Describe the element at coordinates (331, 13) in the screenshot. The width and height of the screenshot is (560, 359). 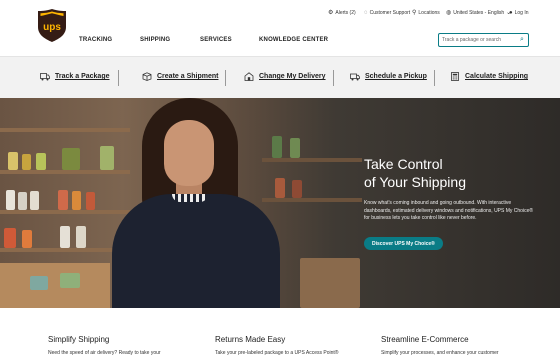
I see `gear-icon: ⚙` at that location.